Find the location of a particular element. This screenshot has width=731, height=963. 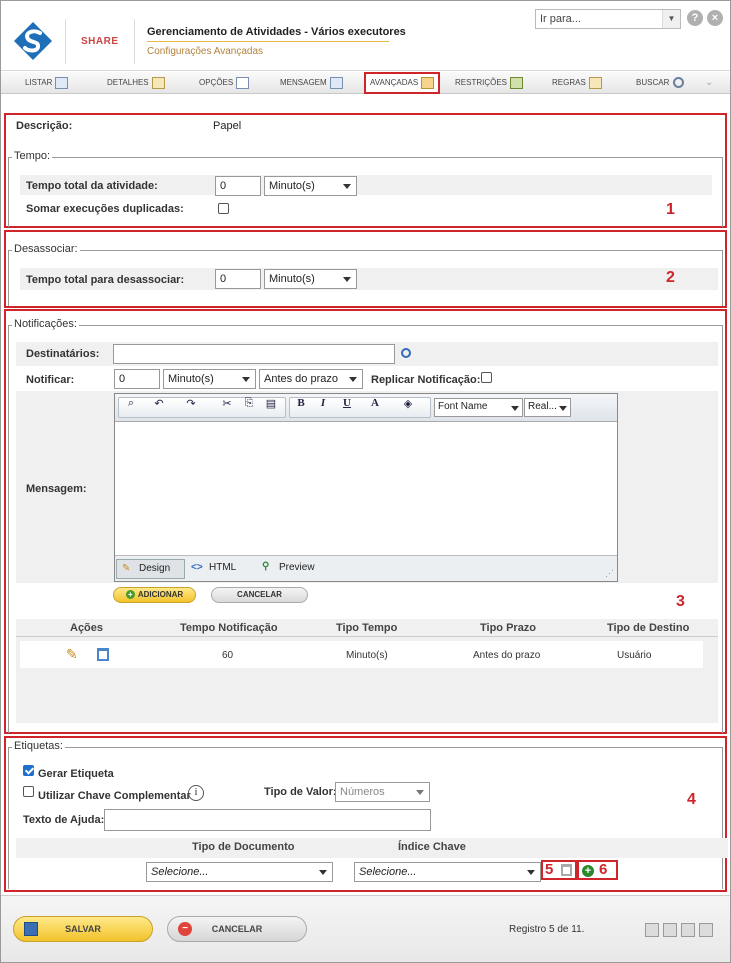

section-marker-3: 3 is located at coordinates (680, 601).